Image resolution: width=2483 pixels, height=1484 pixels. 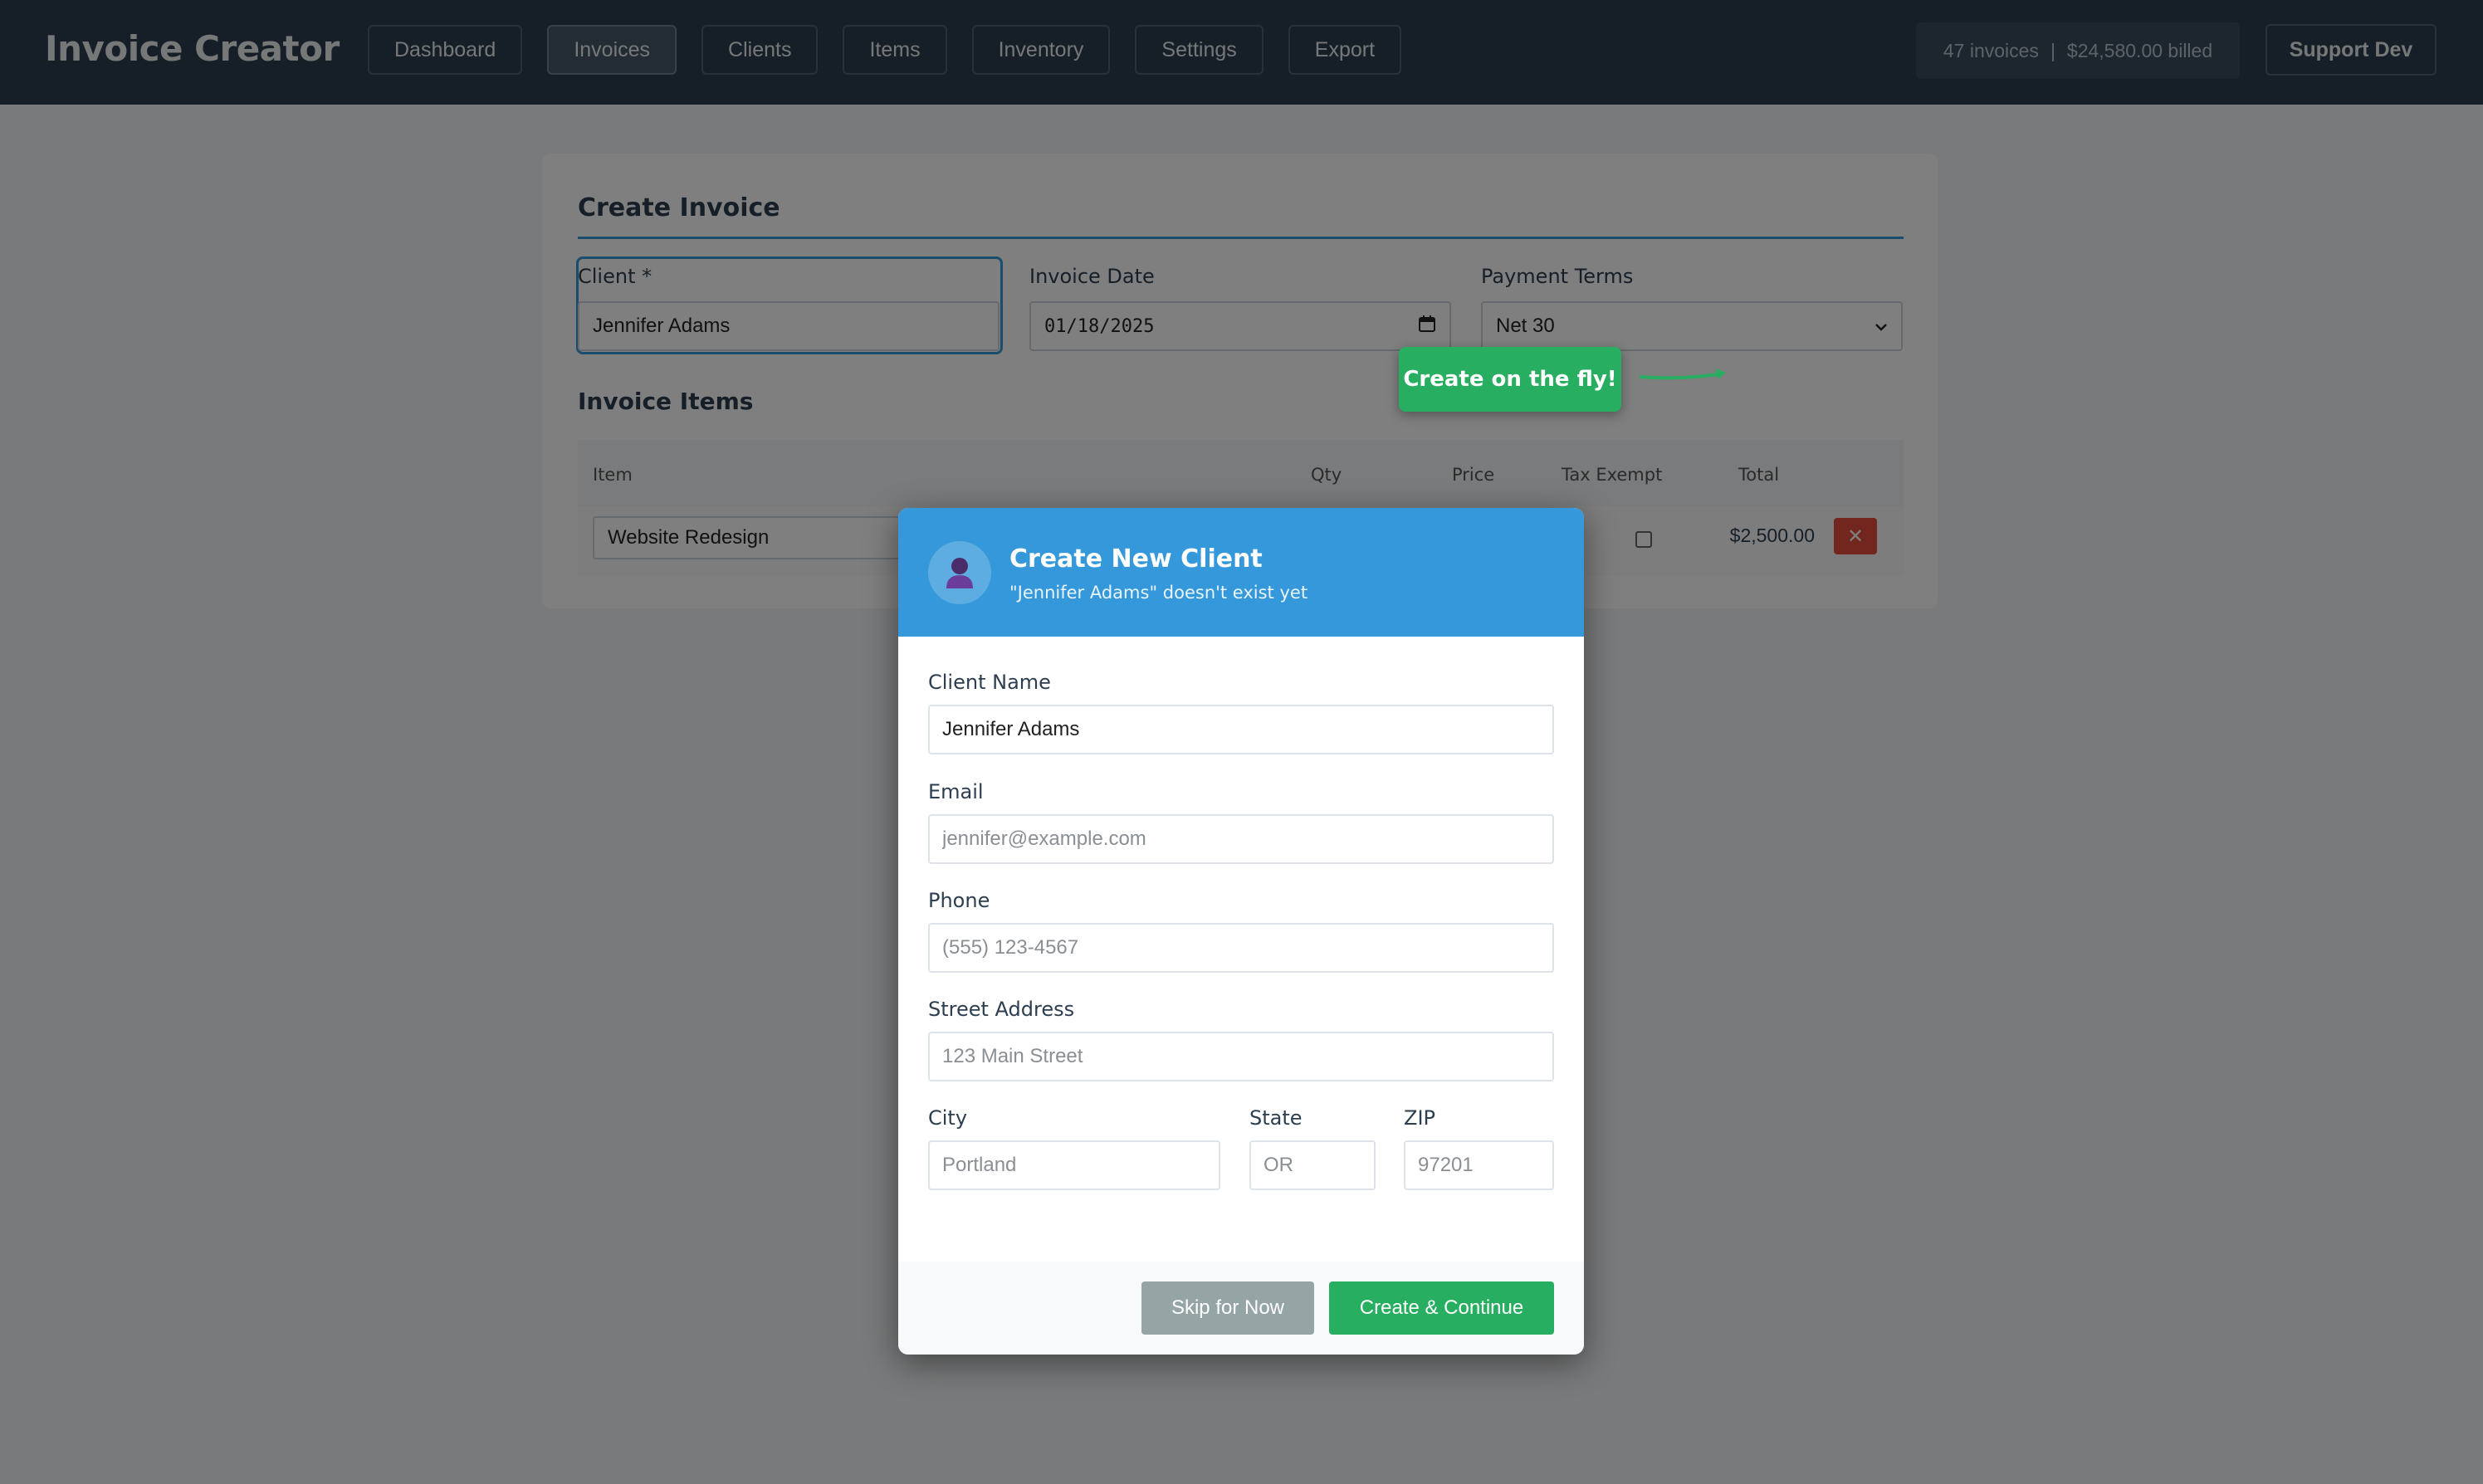 What do you see at coordinates (1510, 379) in the screenshot?
I see `create-on-the-fly-tooltip: Create on the fly!` at bounding box center [1510, 379].